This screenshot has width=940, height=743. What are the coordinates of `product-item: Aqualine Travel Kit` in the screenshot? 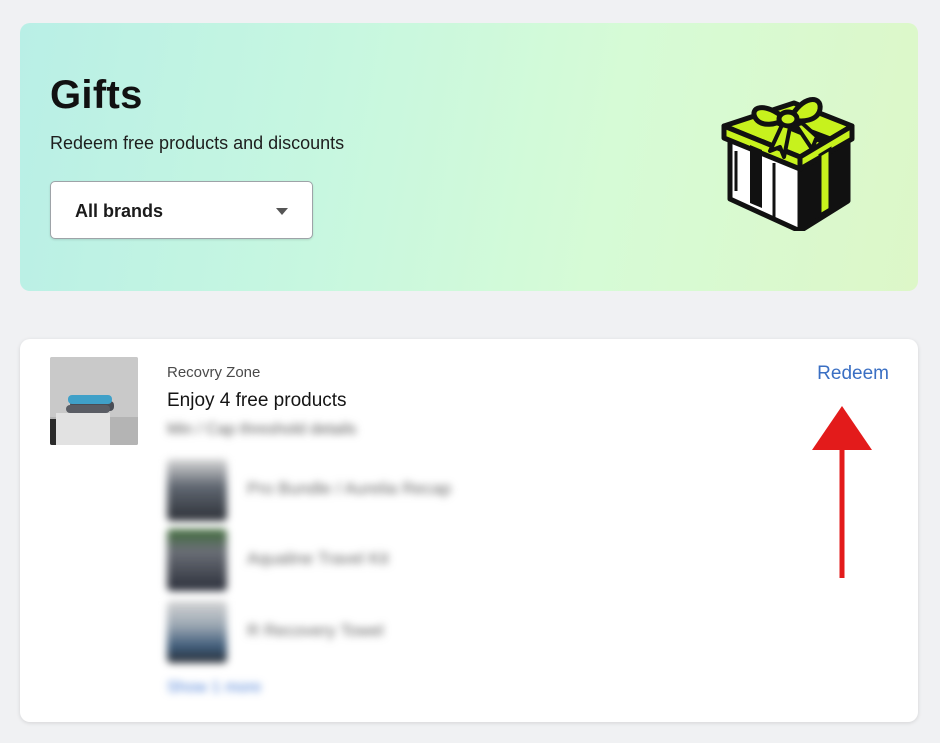 It's located at (357, 560).